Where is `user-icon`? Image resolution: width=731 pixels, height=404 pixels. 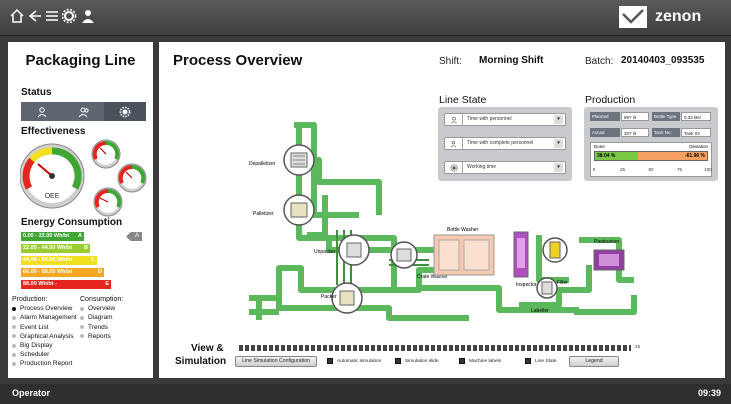
user-icon is located at coordinates (88, 16).